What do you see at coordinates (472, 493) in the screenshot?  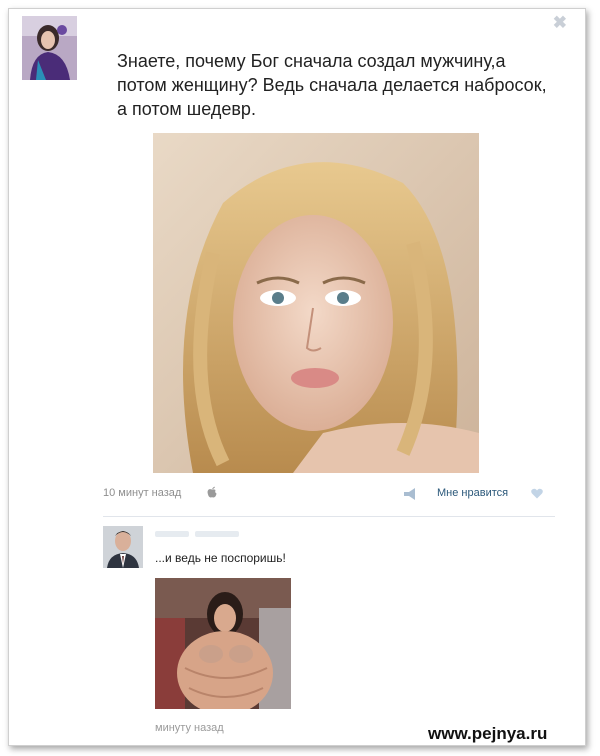 I see `like-button: Мне нравится` at bounding box center [472, 493].